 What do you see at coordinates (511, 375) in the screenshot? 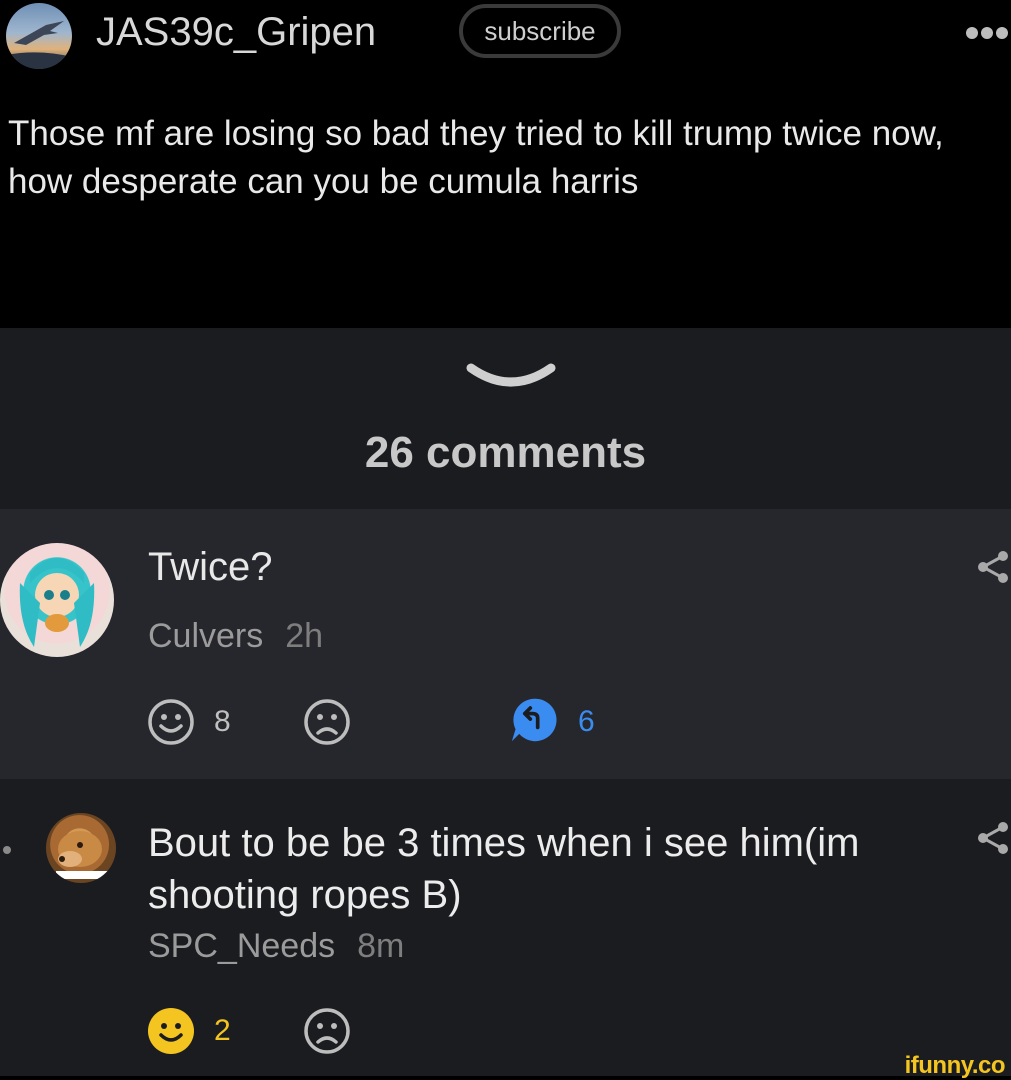
I see `chevron-down-icon` at bounding box center [511, 375].